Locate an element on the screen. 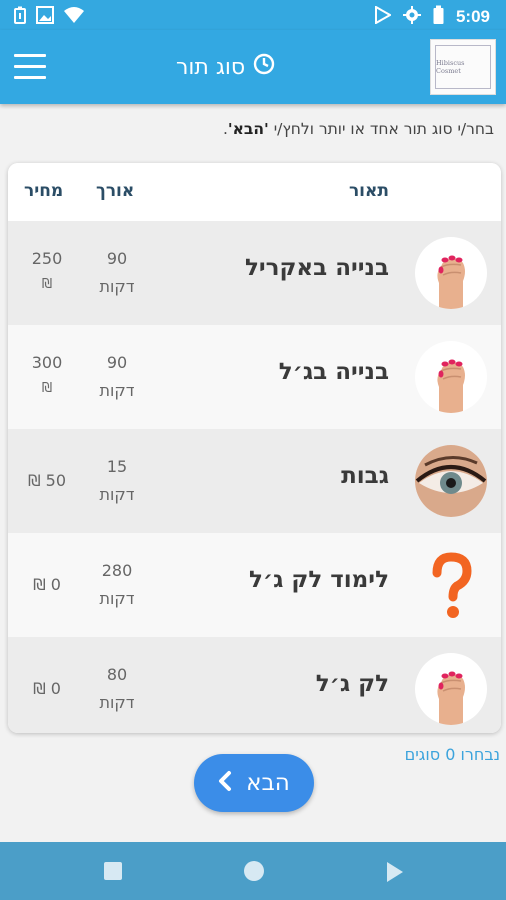 The width and height of the screenshot is (506, 900). header-description: תאור is located at coordinates (368, 191).